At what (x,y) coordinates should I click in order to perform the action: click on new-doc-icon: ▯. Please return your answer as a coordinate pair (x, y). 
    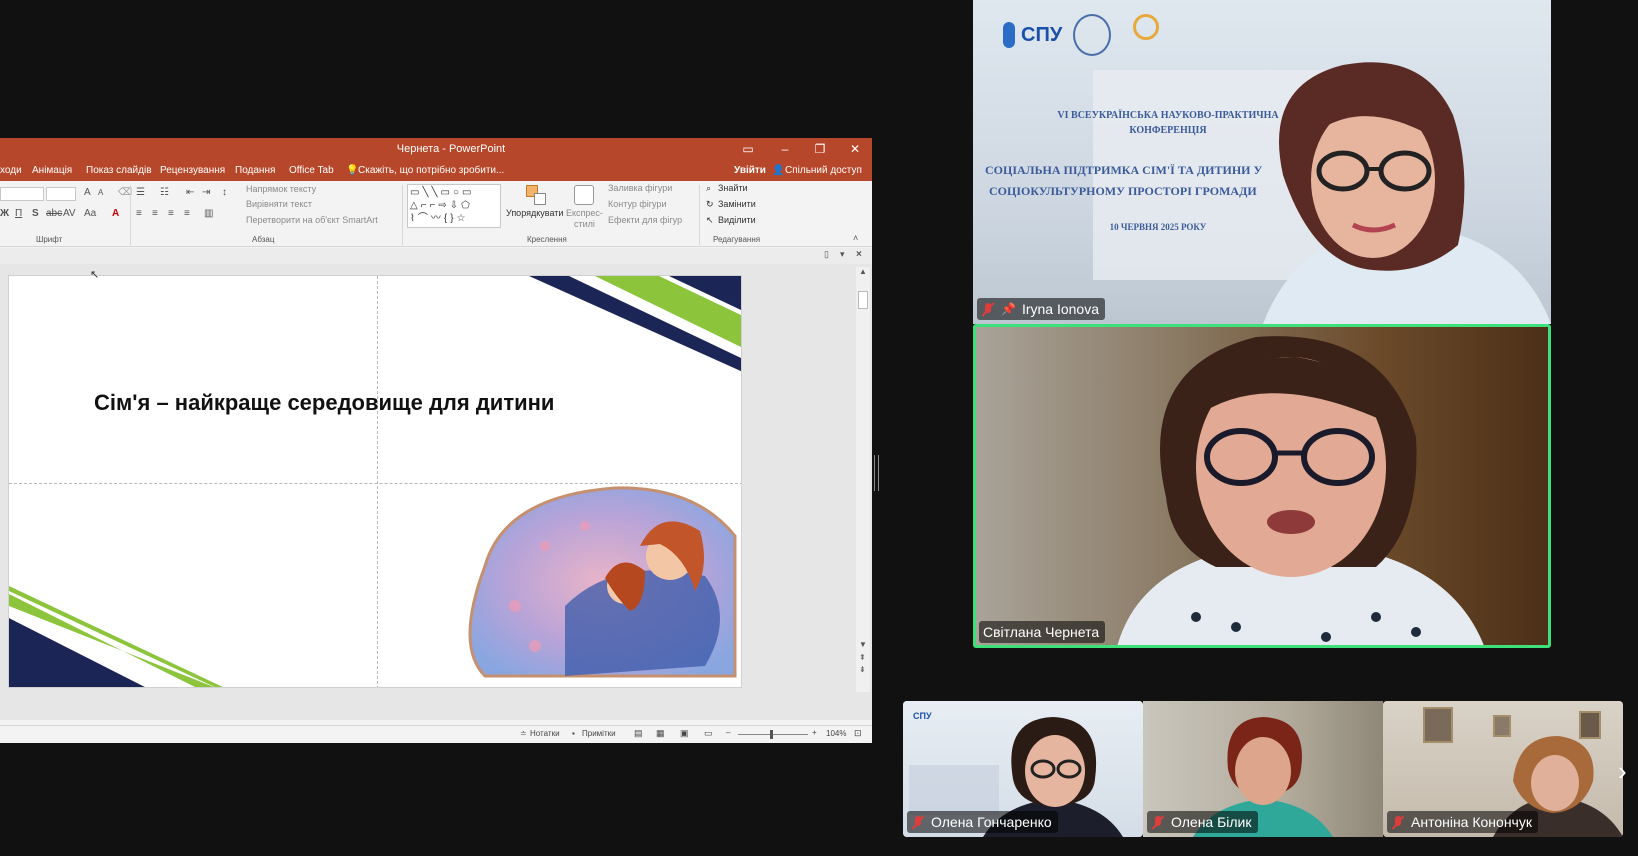
    Looking at the image, I should click on (826, 254).